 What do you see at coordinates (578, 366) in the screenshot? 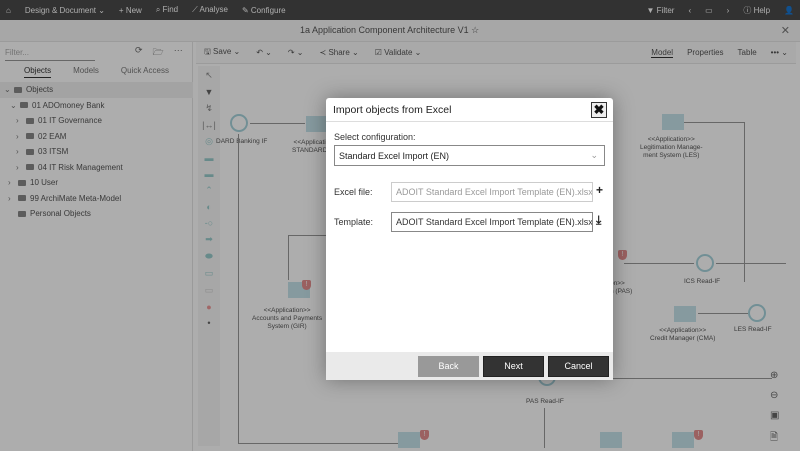
I see `cancel-button: Cancel` at bounding box center [578, 366].